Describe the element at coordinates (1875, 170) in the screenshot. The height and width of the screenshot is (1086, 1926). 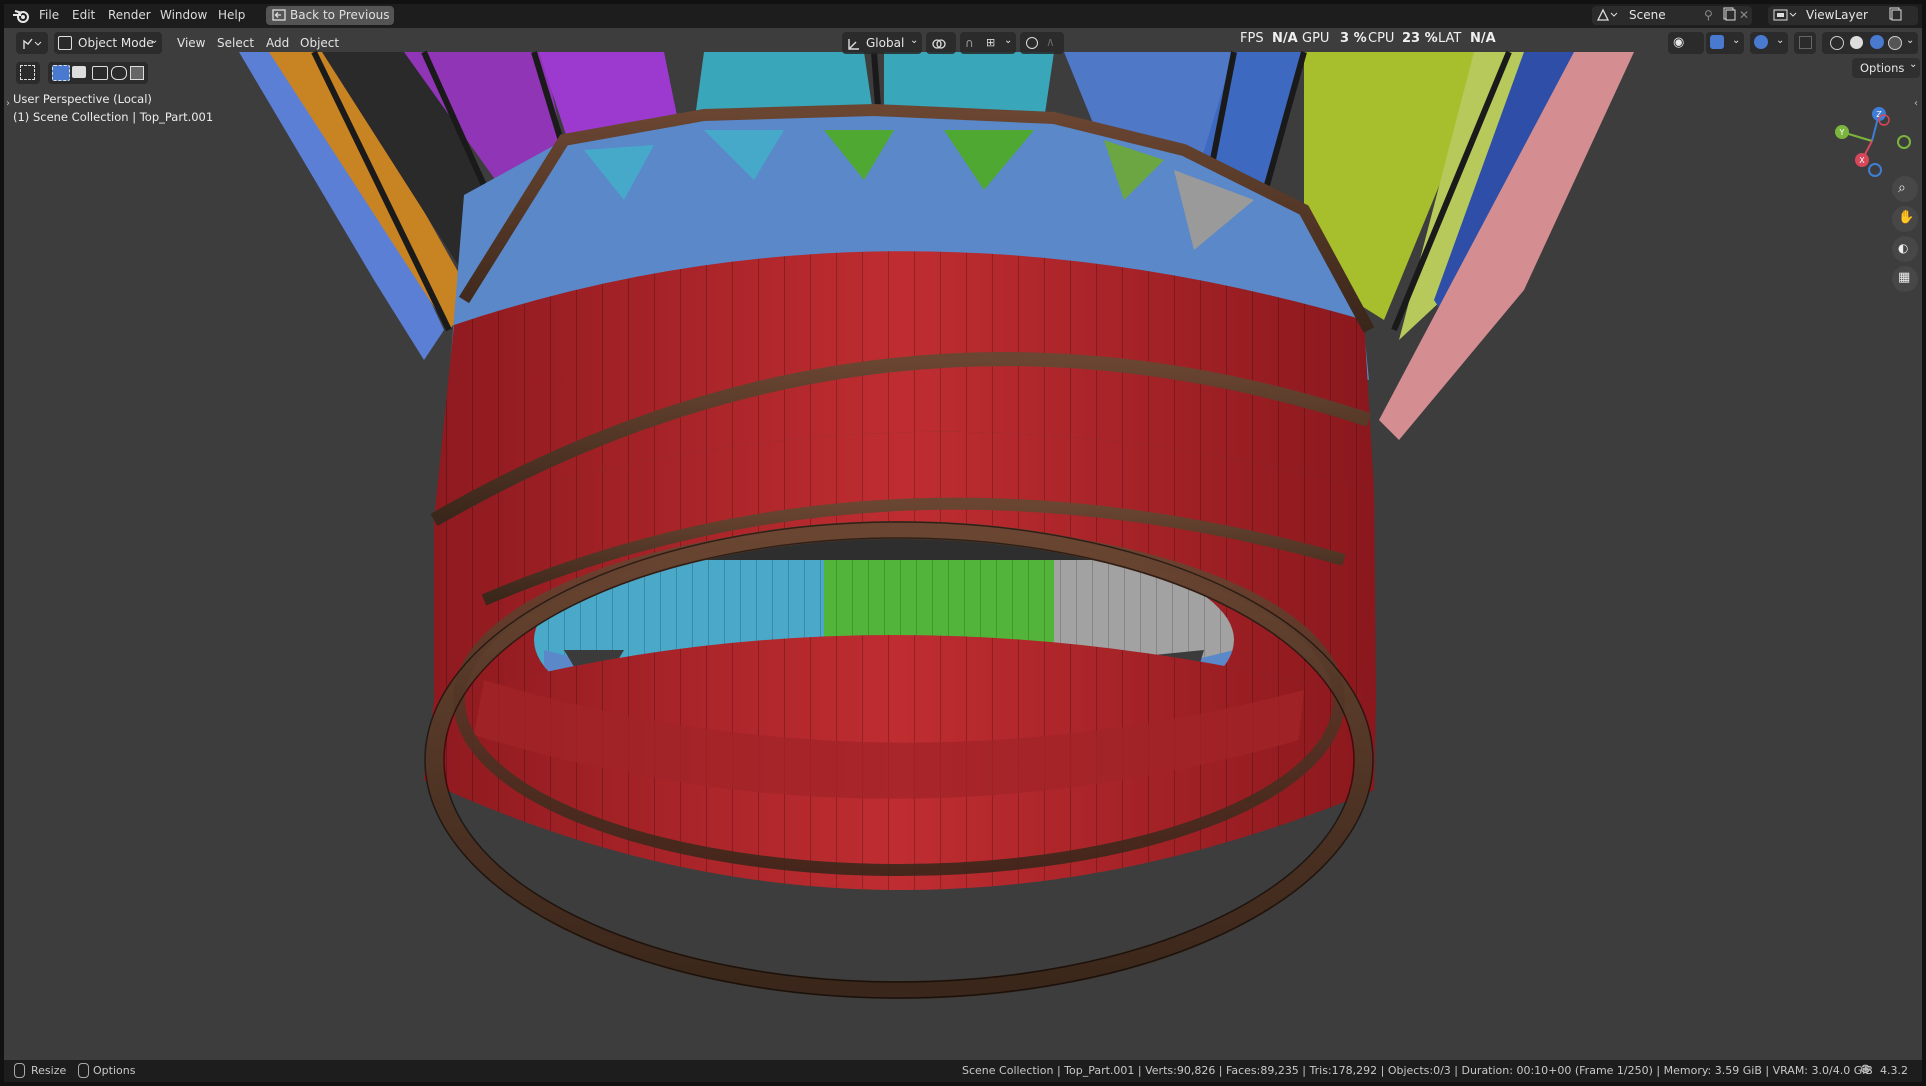
I see `gizmo-neg-z` at that location.